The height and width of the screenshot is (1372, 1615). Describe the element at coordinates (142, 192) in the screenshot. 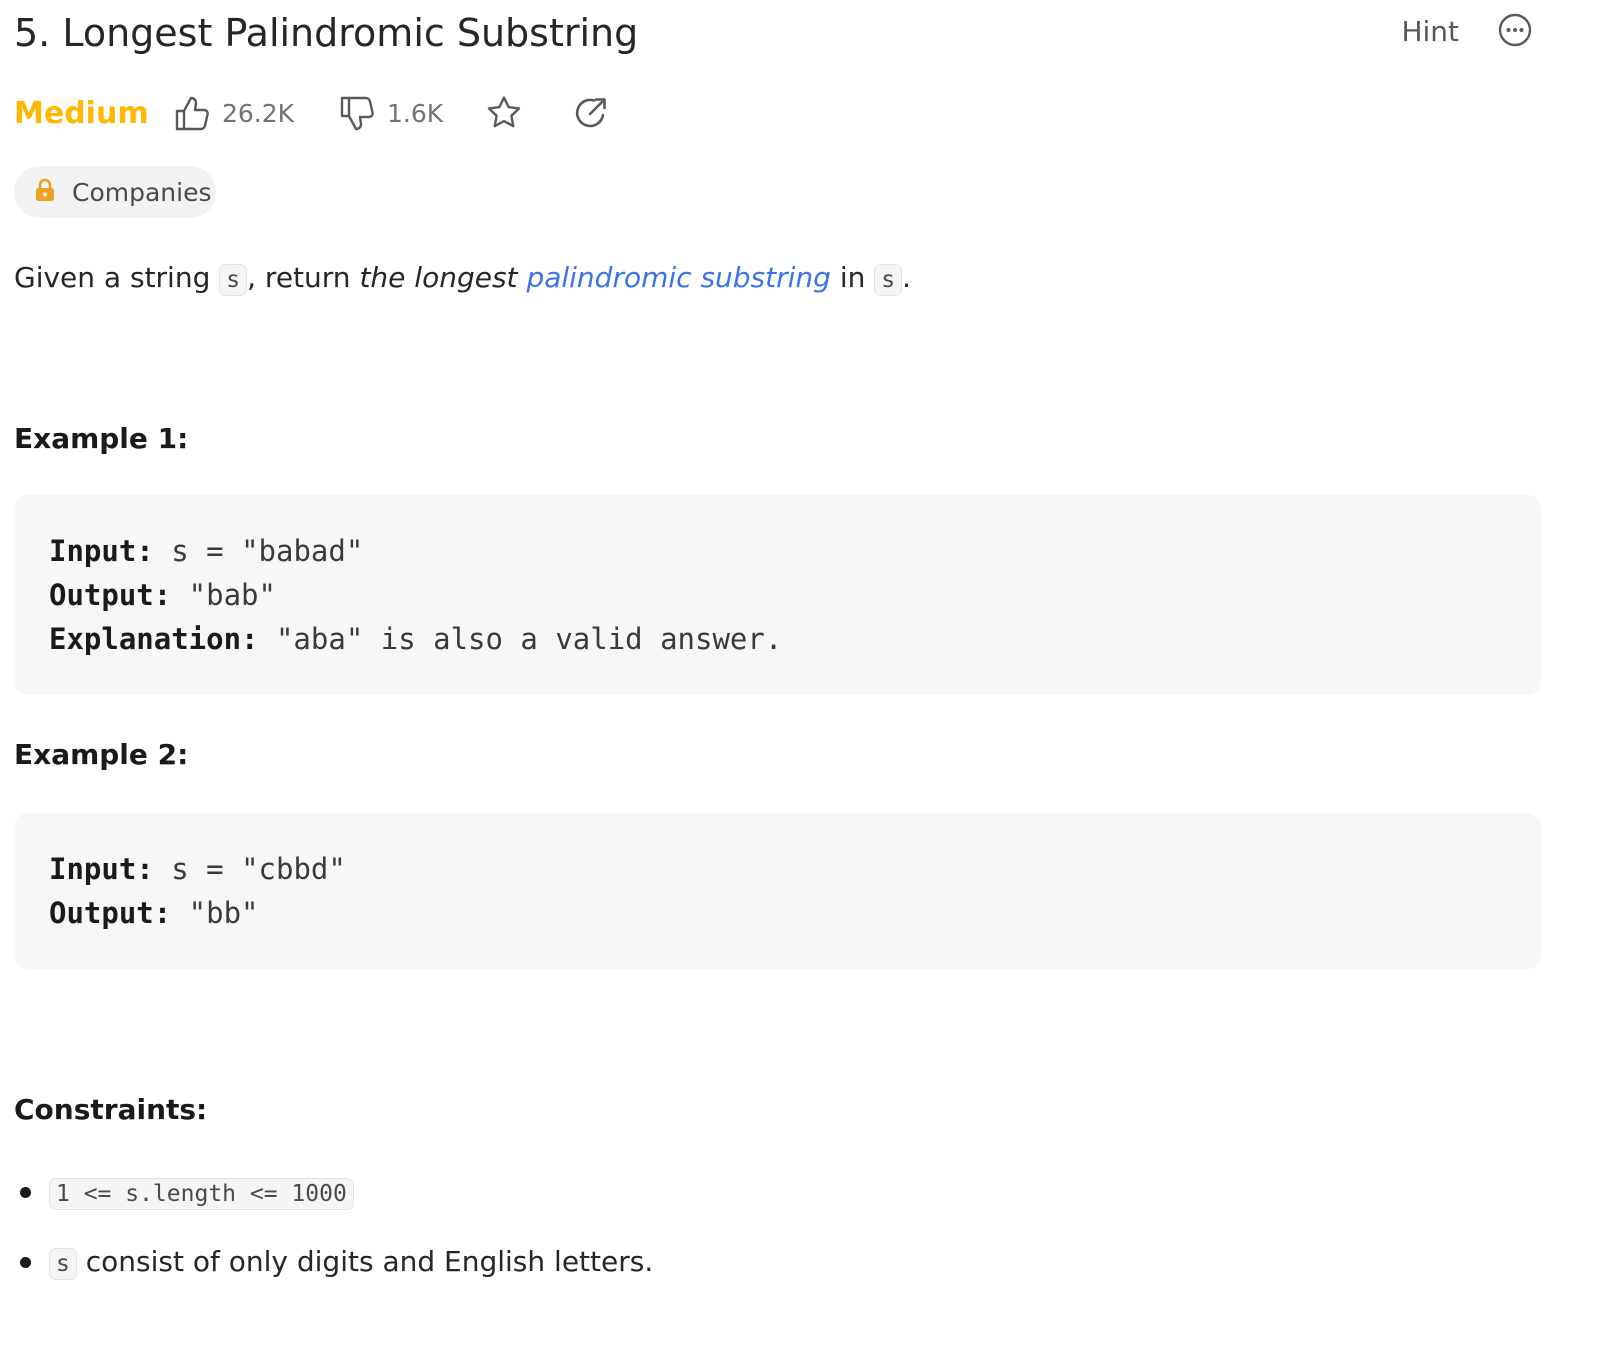

I see `companies-label: Companies` at that location.